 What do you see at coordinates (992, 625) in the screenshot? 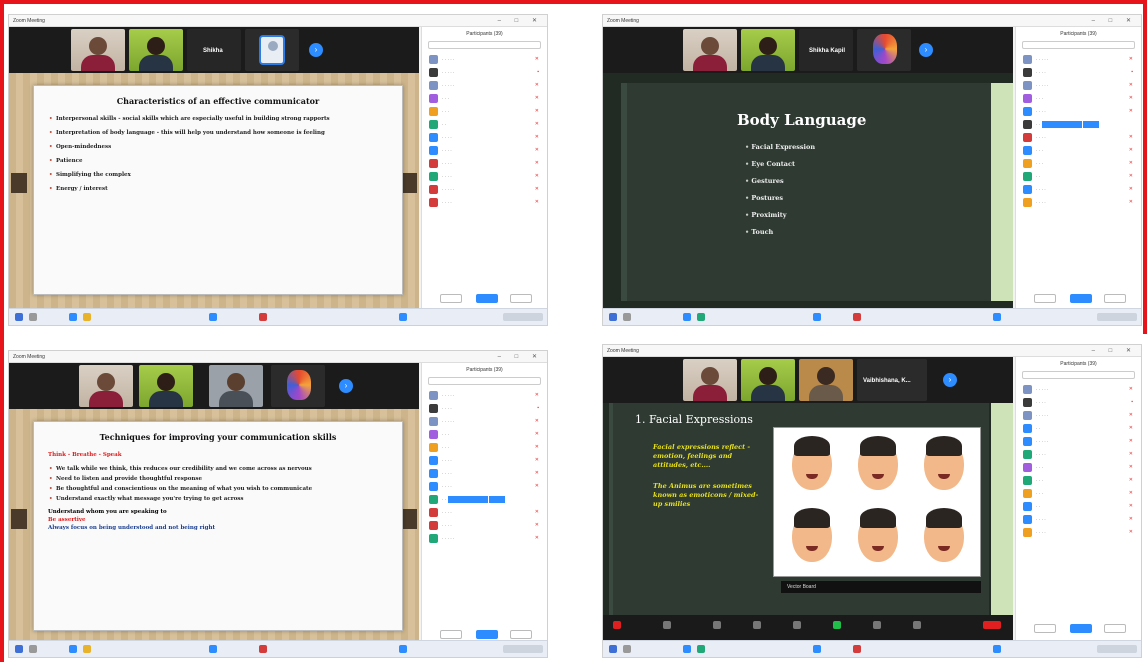
I see `end-meeting-button` at bounding box center [992, 625].